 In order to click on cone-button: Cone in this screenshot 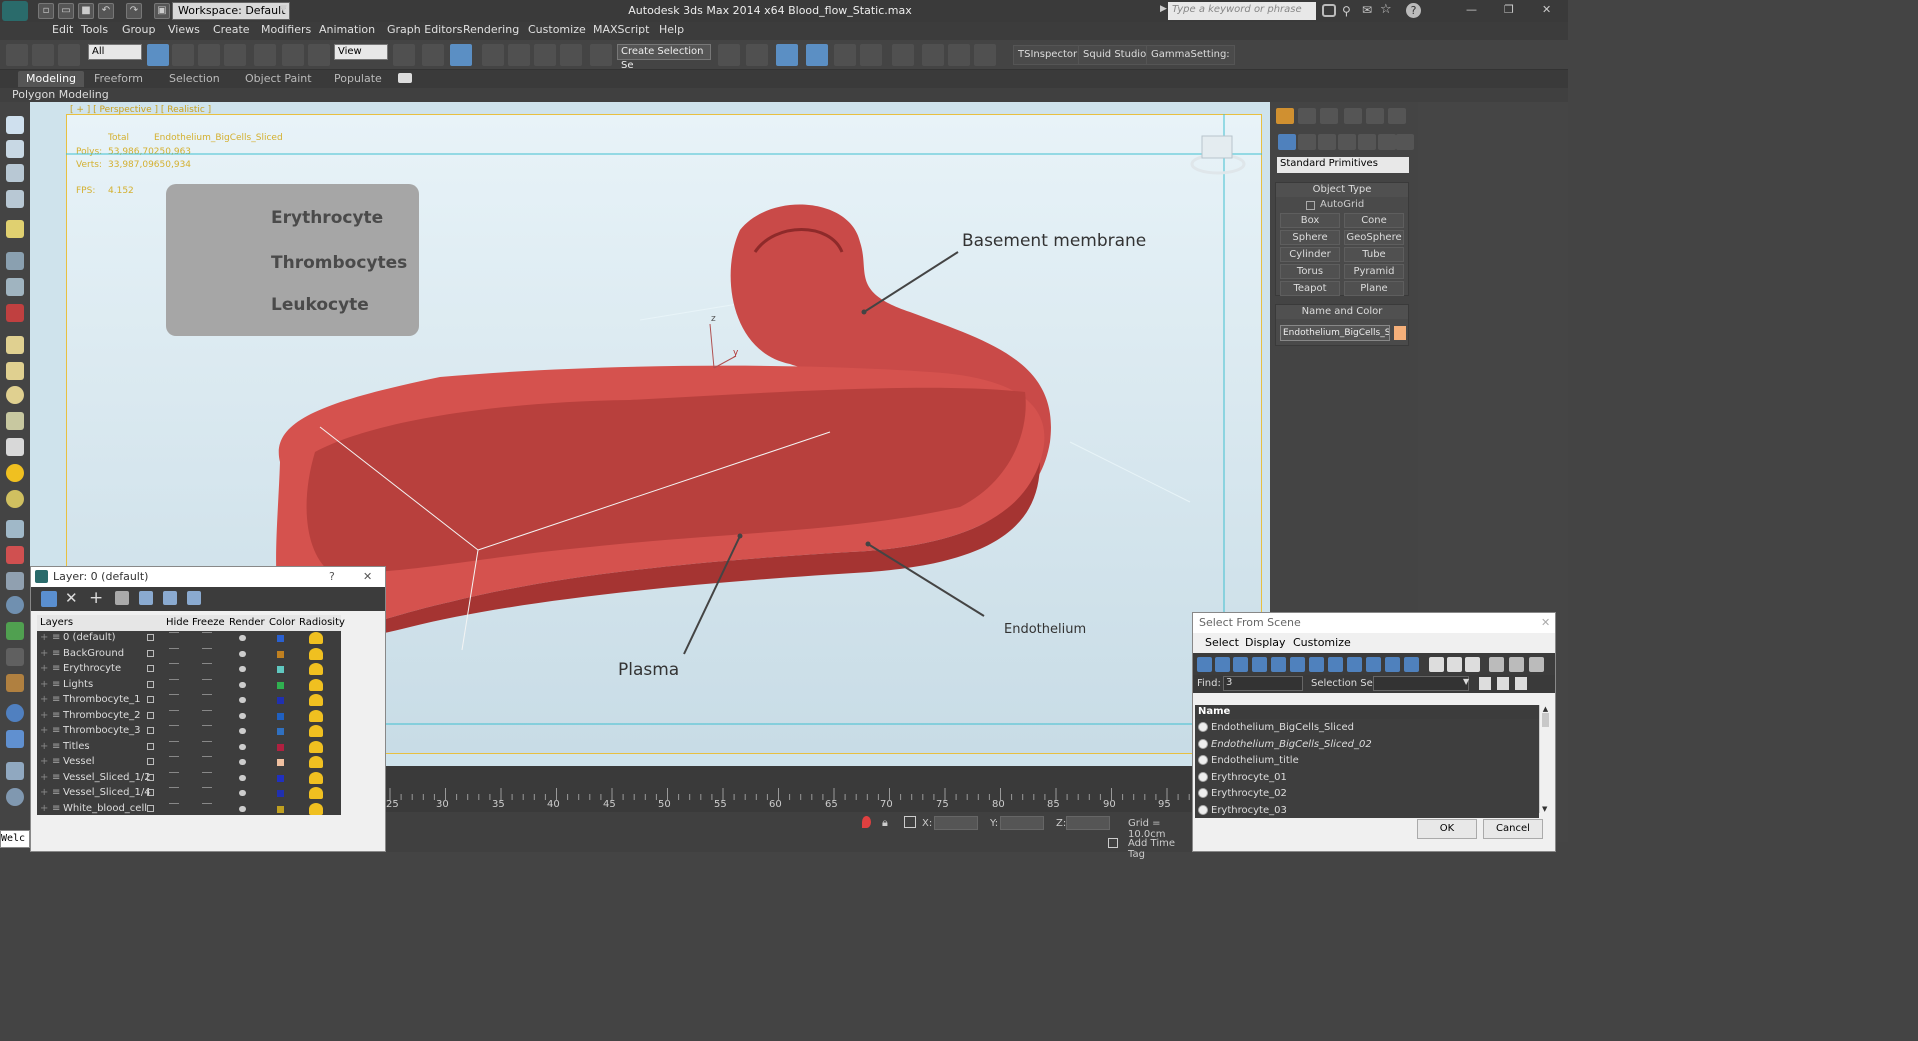, I will do `click(1374, 220)`.